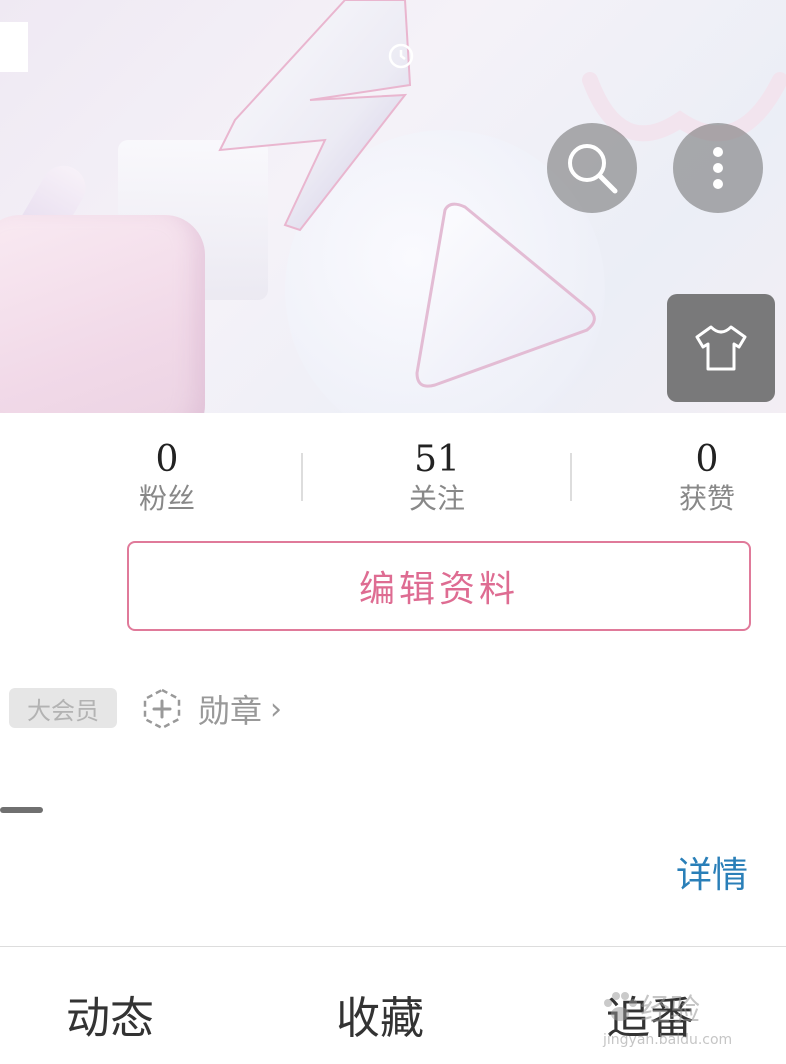  Describe the element at coordinates (505, 295) in the screenshot. I see `banner-play-decoration` at that location.